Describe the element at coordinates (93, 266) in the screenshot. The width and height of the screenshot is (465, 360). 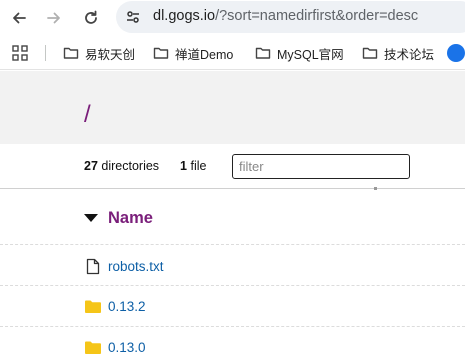
I see `file-icon` at that location.